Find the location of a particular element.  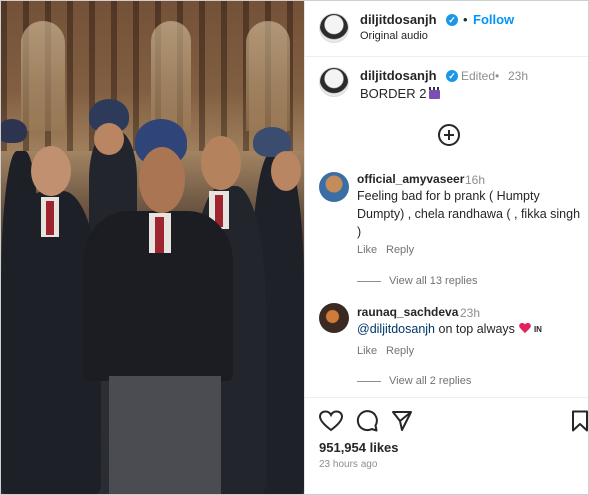

comment-time: 16h is located at coordinates (475, 180).